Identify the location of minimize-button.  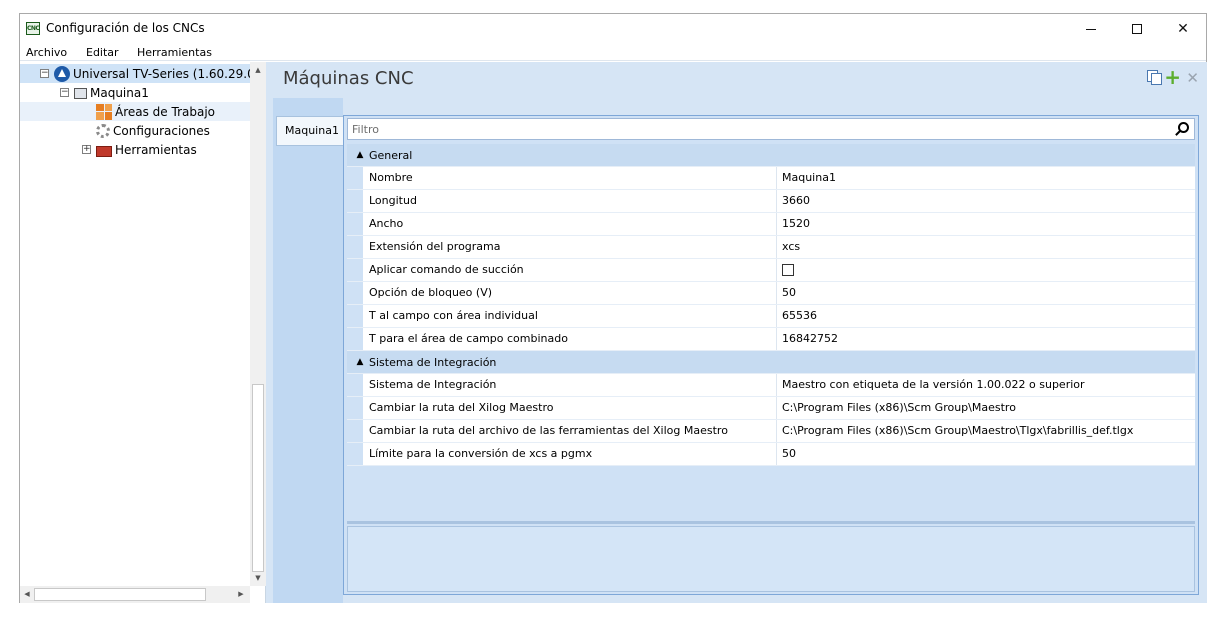
(1091, 29).